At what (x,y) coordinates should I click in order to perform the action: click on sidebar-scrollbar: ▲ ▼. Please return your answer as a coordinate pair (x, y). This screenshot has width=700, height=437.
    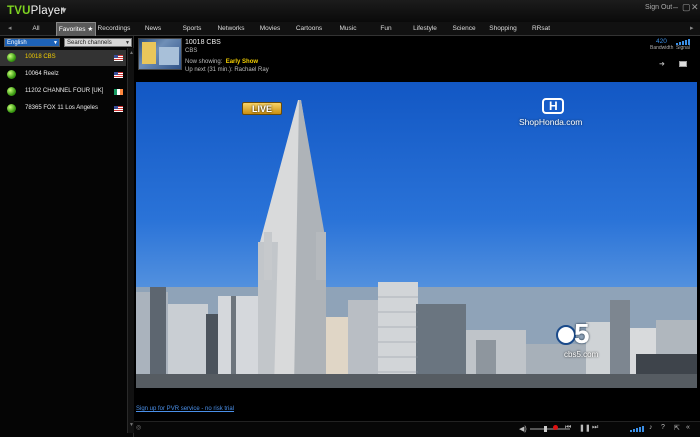
    Looking at the image, I should click on (130, 240).